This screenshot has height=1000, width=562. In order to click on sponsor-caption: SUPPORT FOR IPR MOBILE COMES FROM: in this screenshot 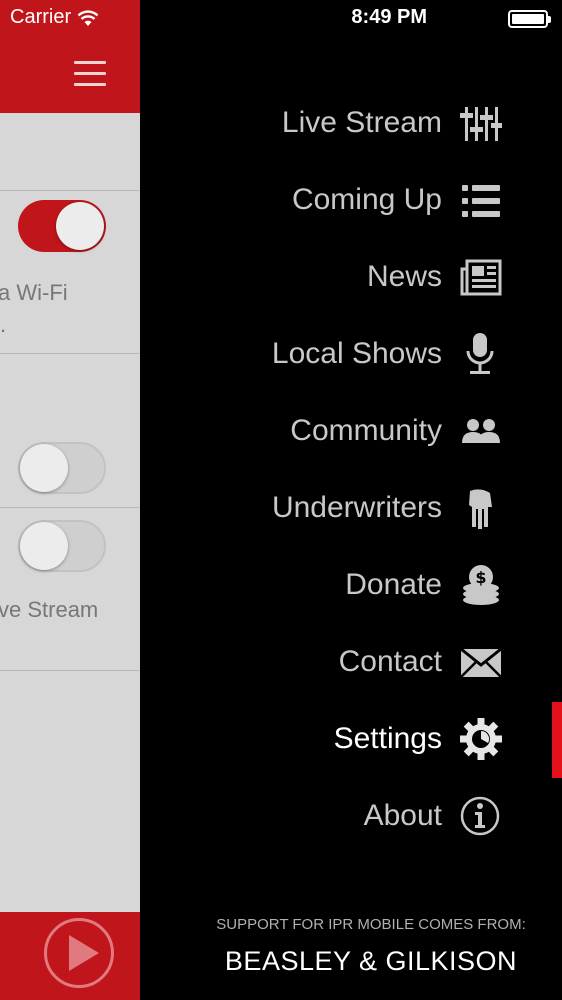, I will do `click(371, 924)`.